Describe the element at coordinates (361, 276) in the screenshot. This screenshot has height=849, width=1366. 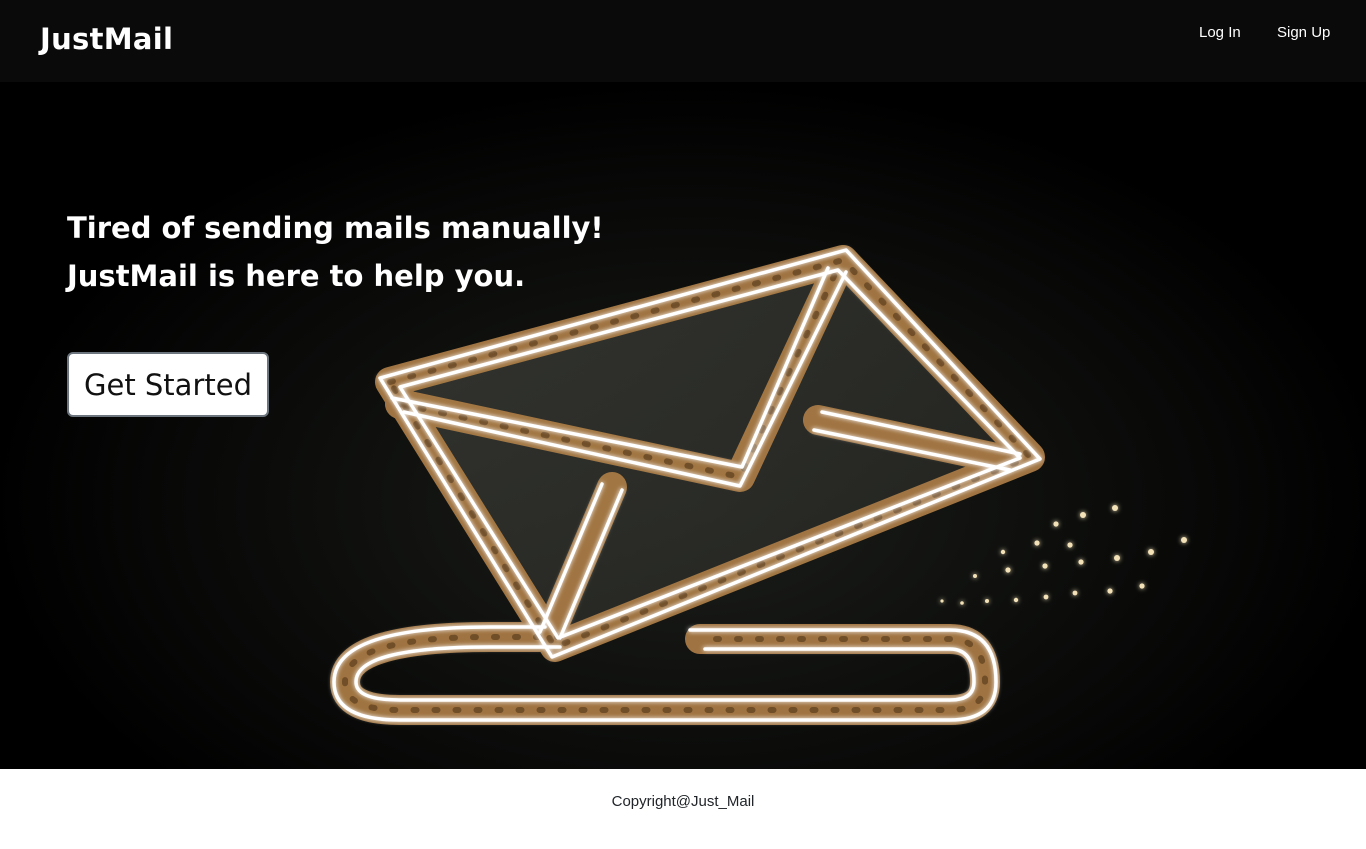
I see `headline-line-2-text: is here to help you.` at that location.